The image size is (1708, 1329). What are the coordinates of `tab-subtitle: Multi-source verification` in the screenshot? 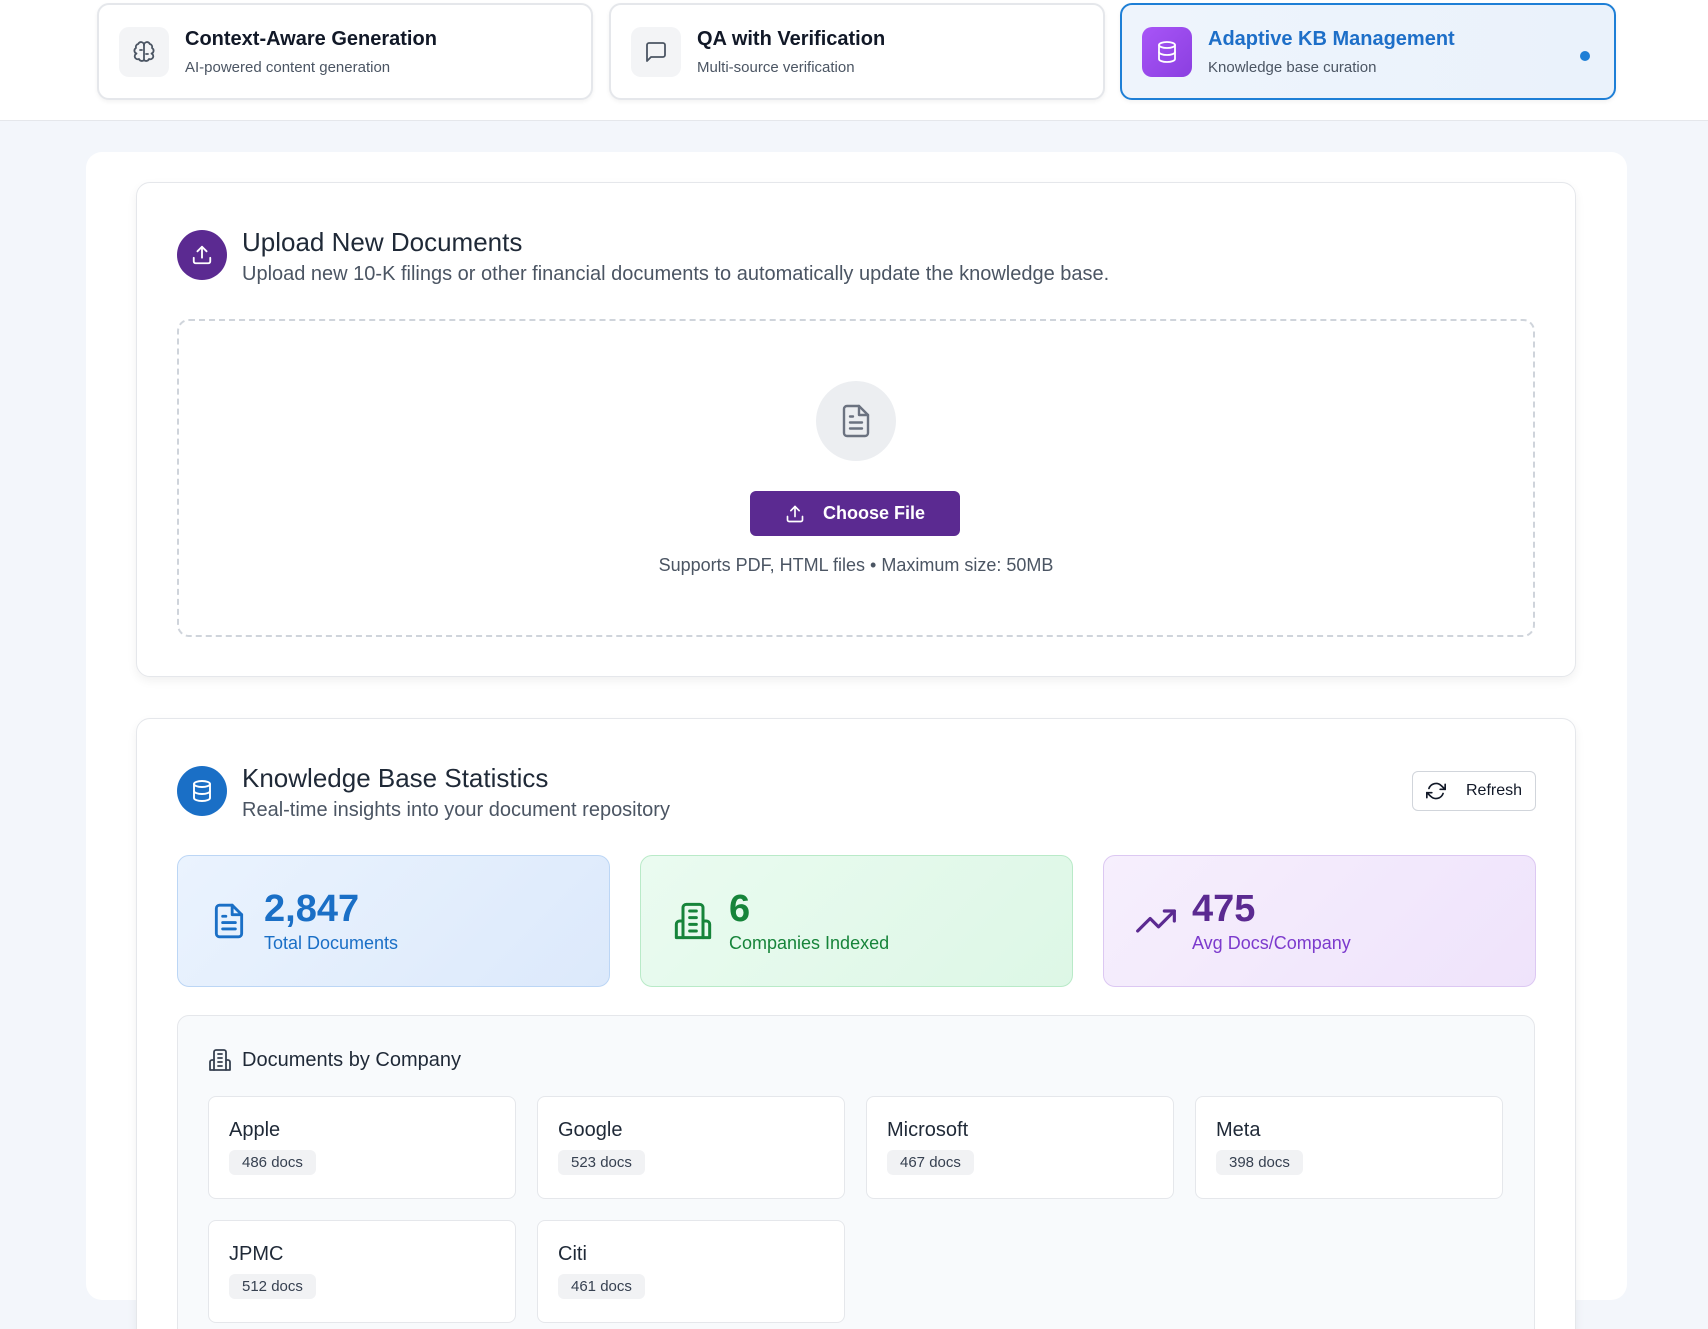 It's located at (776, 67).